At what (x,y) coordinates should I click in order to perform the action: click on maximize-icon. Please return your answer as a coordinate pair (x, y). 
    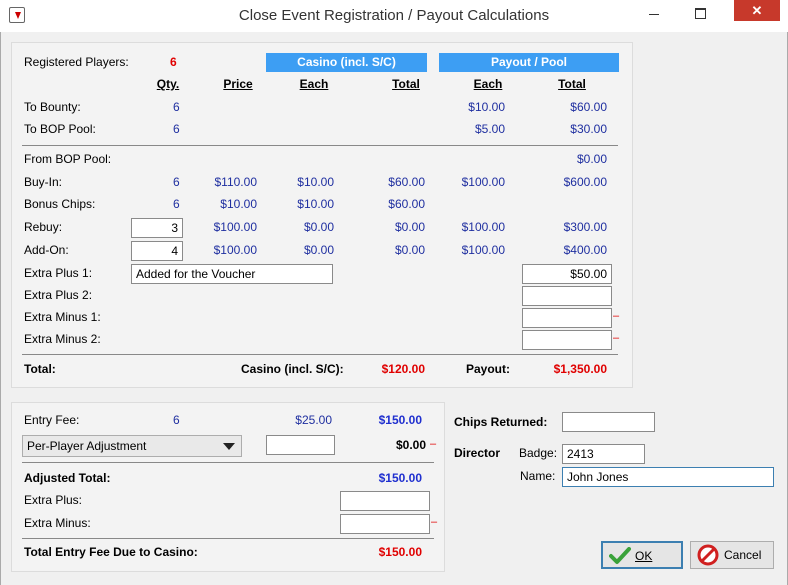
    Looking at the image, I should click on (700, 13).